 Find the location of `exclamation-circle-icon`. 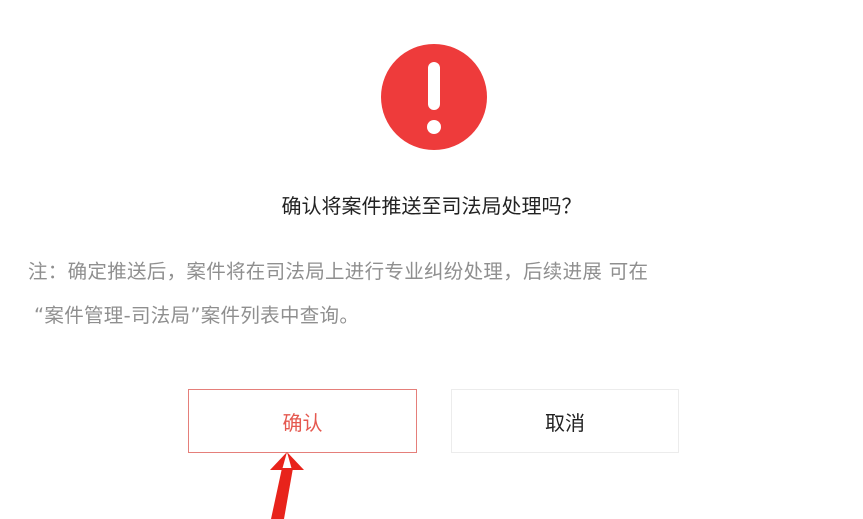

exclamation-circle-icon is located at coordinates (434, 97).